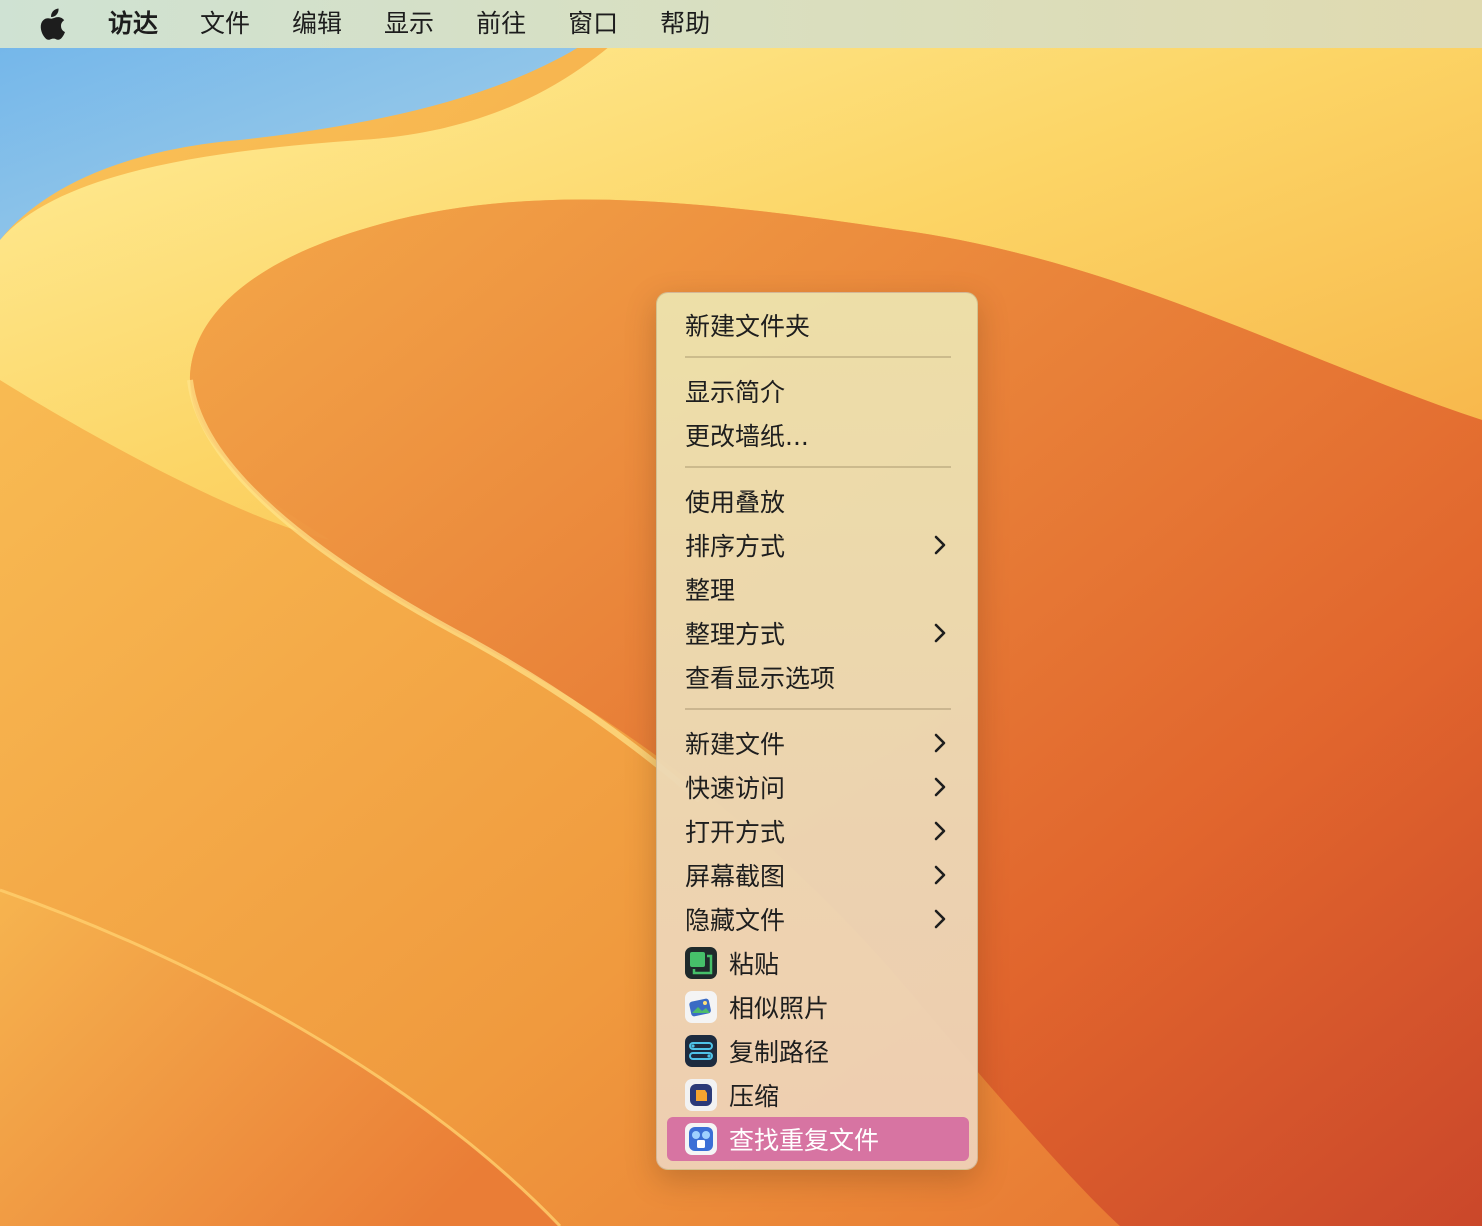 Image resolution: width=1482 pixels, height=1226 pixels. What do you see at coordinates (735, 546) in the screenshot?
I see `menu-item-label: 排序方式` at bounding box center [735, 546].